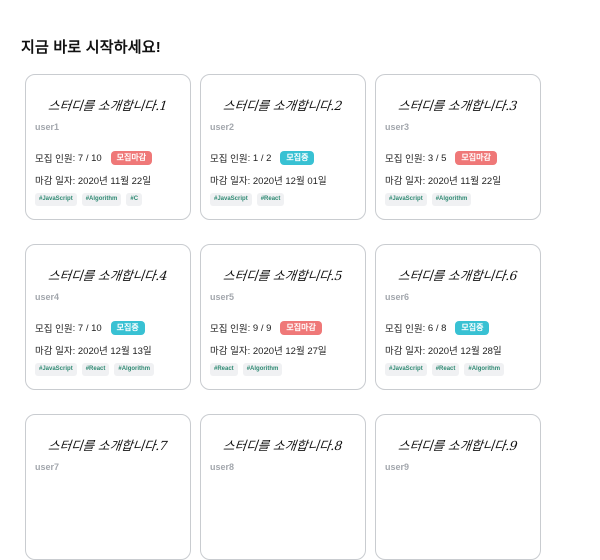  What do you see at coordinates (47, 127) in the screenshot?
I see `card-author: user1` at bounding box center [47, 127].